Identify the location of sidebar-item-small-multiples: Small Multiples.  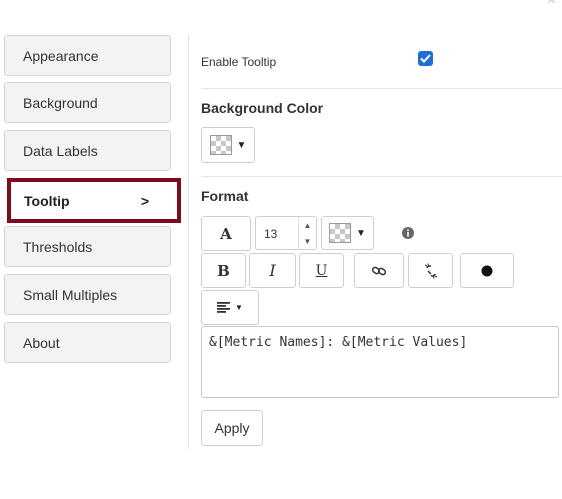
(87, 294).